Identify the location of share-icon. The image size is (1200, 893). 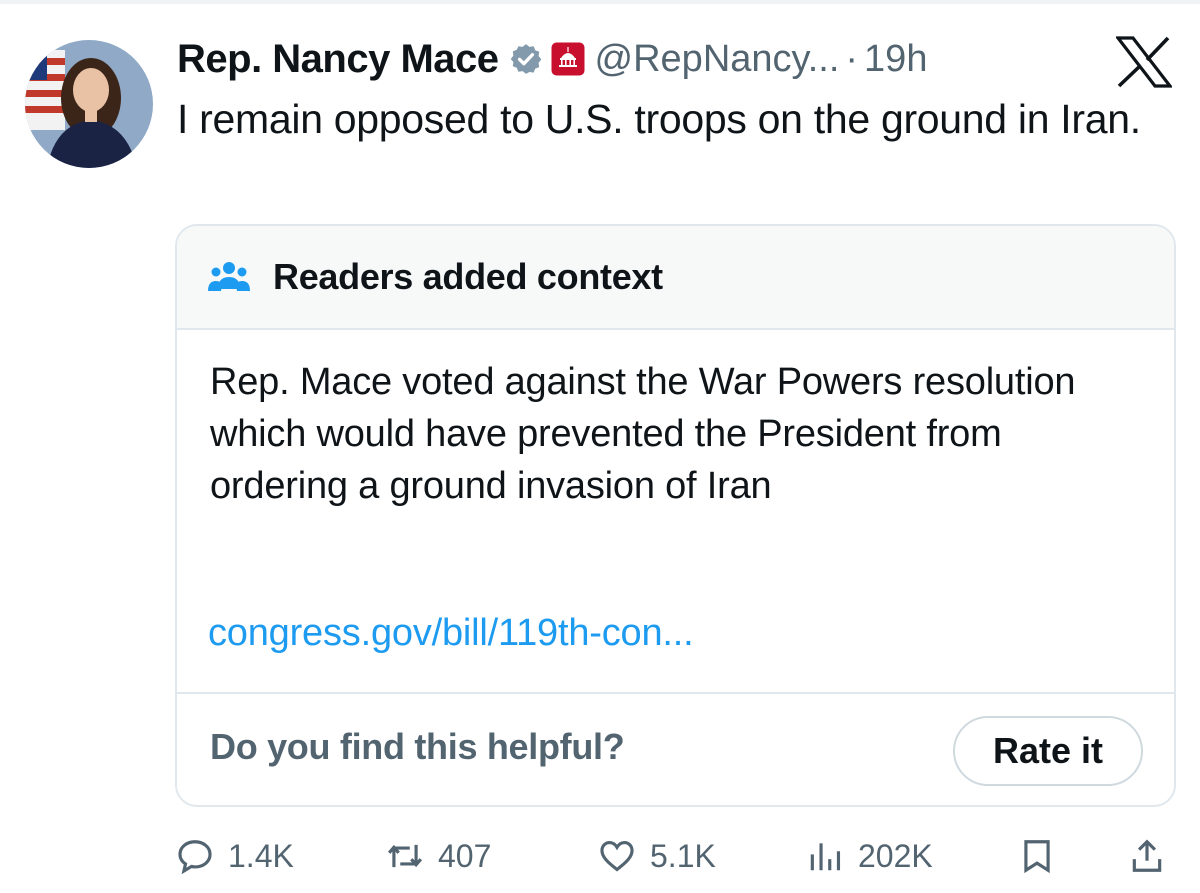
(1147, 855).